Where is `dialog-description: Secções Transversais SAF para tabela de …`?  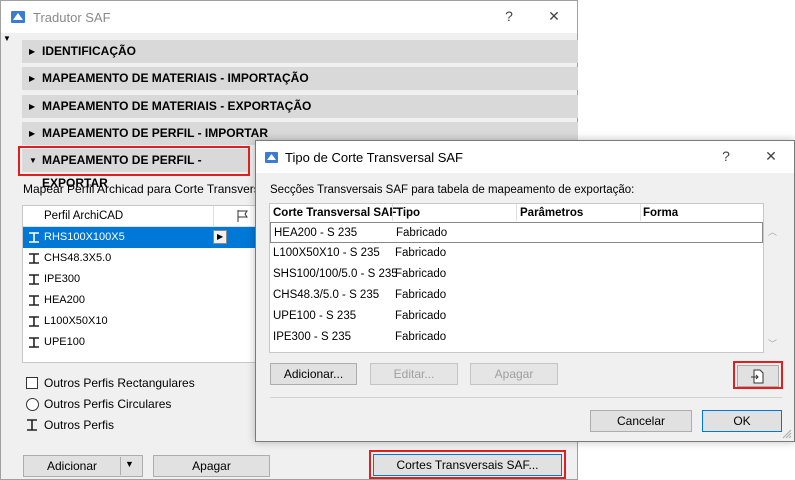 dialog-description: Secções Transversais SAF para tabela de … is located at coordinates (452, 190).